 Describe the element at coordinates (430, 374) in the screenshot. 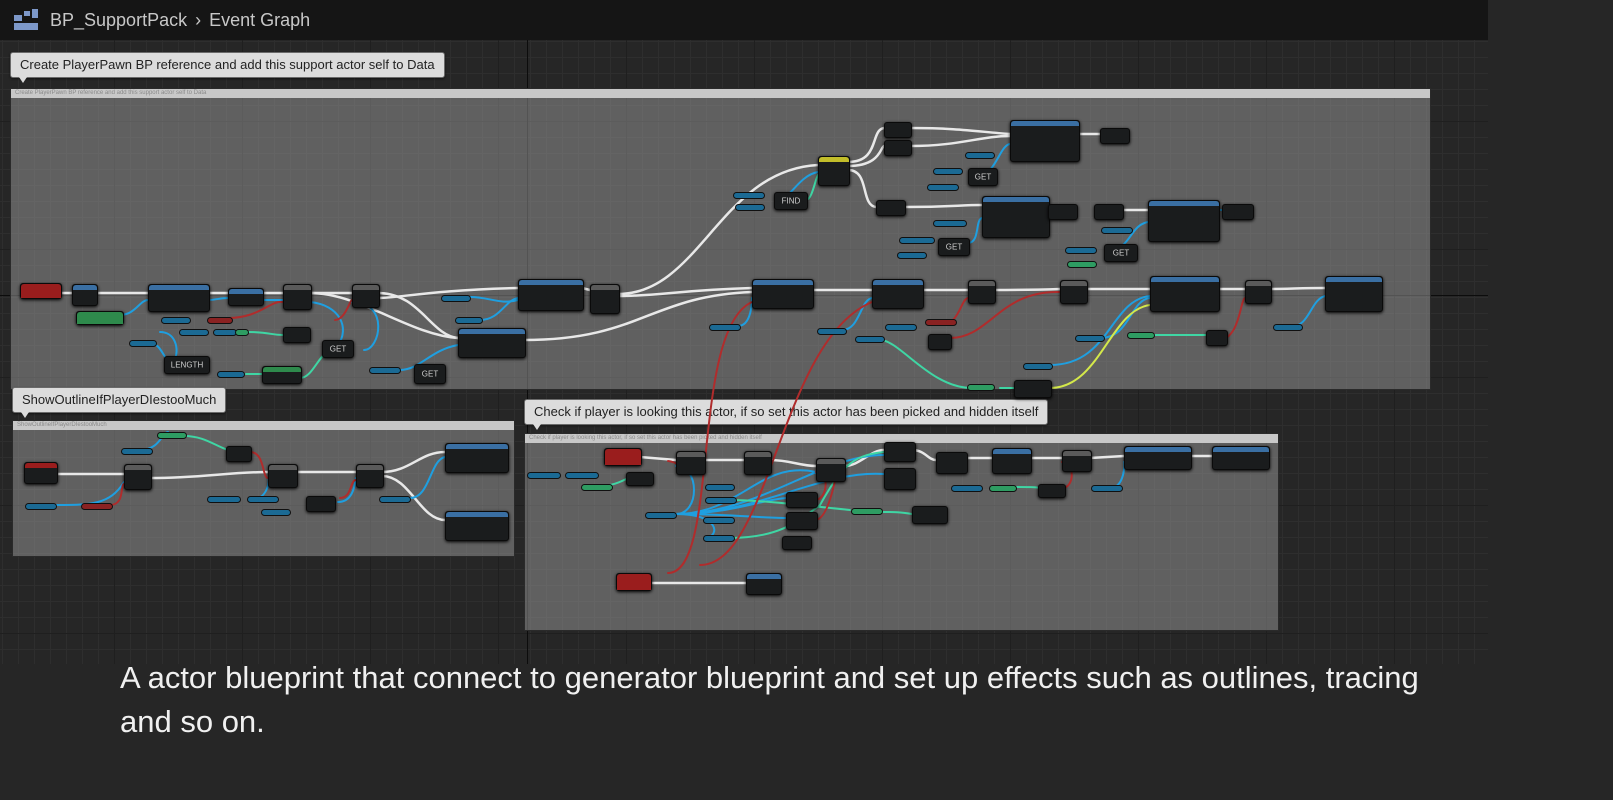

I see `get-node-2: GET` at that location.